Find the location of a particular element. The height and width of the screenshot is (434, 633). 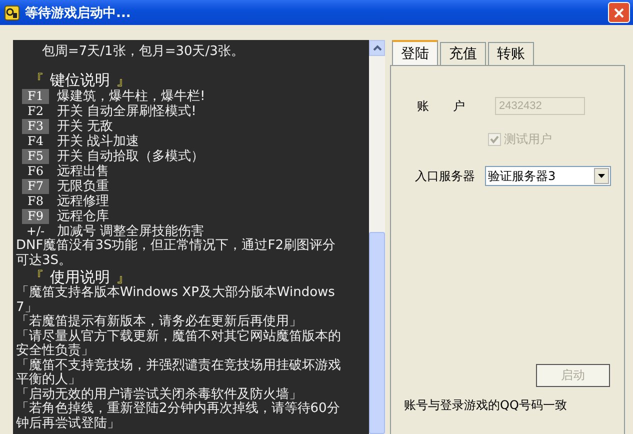

key-description: 开关 自动全屏刷怪模式! is located at coordinates (126, 111).